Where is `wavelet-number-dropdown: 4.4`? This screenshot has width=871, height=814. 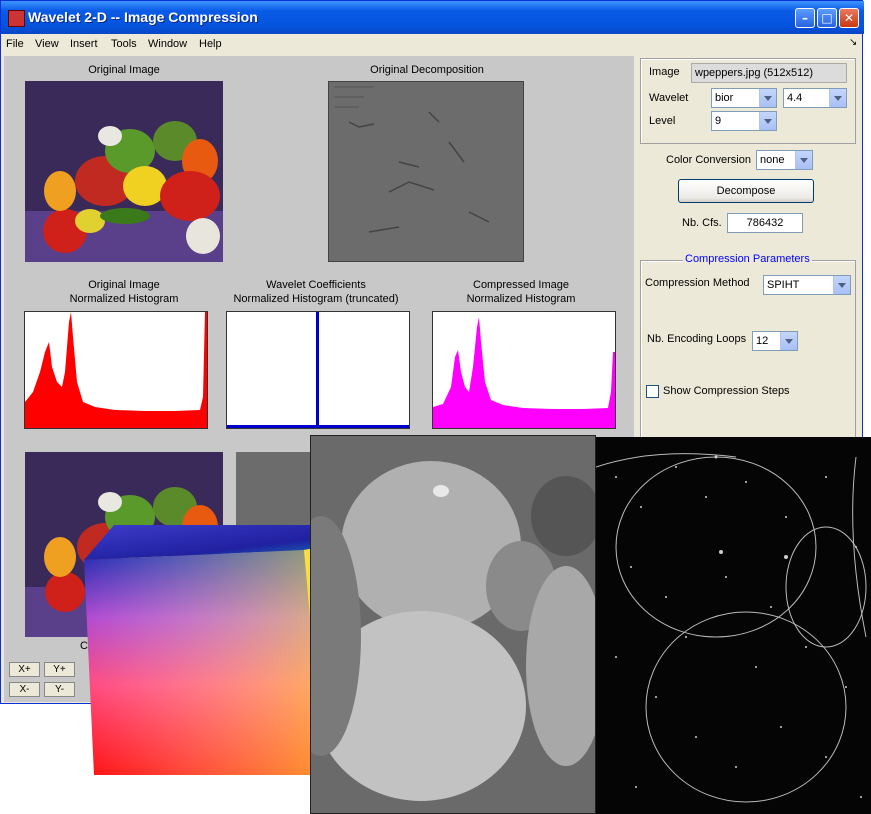 wavelet-number-dropdown: 4.4 is located at coordinates (815, 98).